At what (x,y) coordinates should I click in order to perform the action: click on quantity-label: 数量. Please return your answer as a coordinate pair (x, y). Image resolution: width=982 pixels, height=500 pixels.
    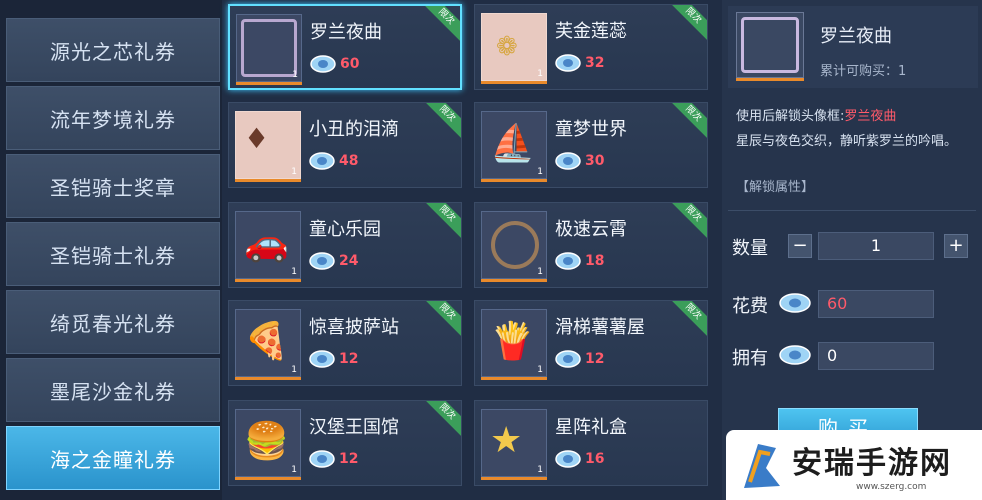
    Looking at the image, I should click on (750, 248).